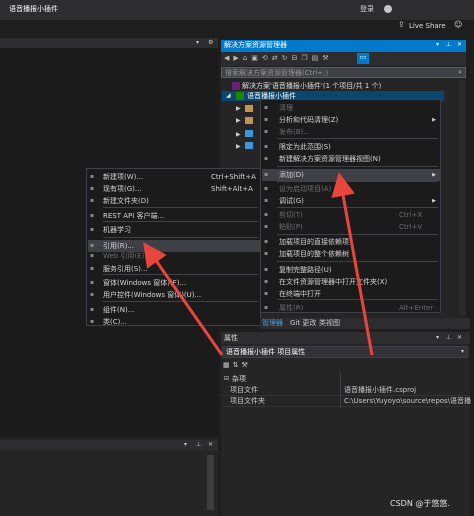  I want to click on arrow-to-reference, so click(183, 299).